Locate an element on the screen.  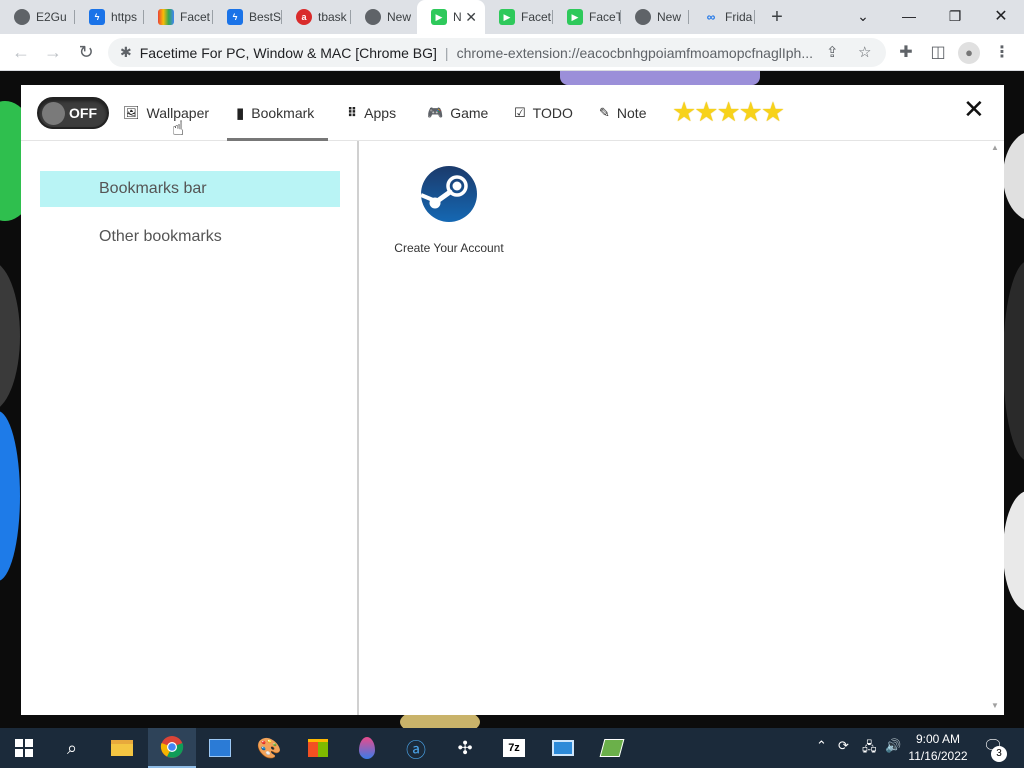
windows-icon is located at coordinates (24, 748).